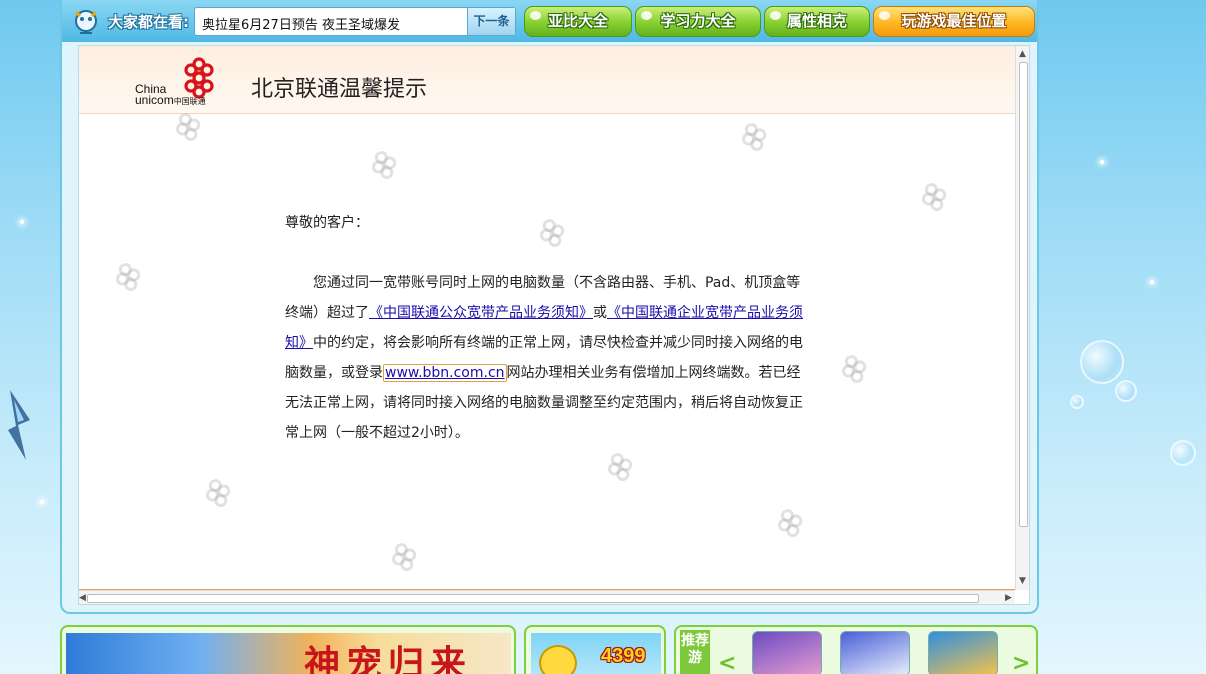 The image size is (1206, 674). What do you see at coordinates (547, 80) in the screenshot?
I see `notice-header: China unicom中国联通 北京联通温馨提示` at bounding box center [547, 80].